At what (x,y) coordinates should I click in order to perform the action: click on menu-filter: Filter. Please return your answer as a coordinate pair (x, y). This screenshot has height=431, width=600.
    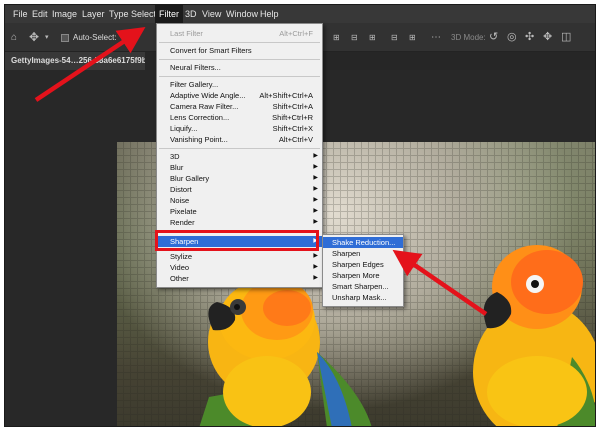
    Looking at the image, I should click on (169, 14).